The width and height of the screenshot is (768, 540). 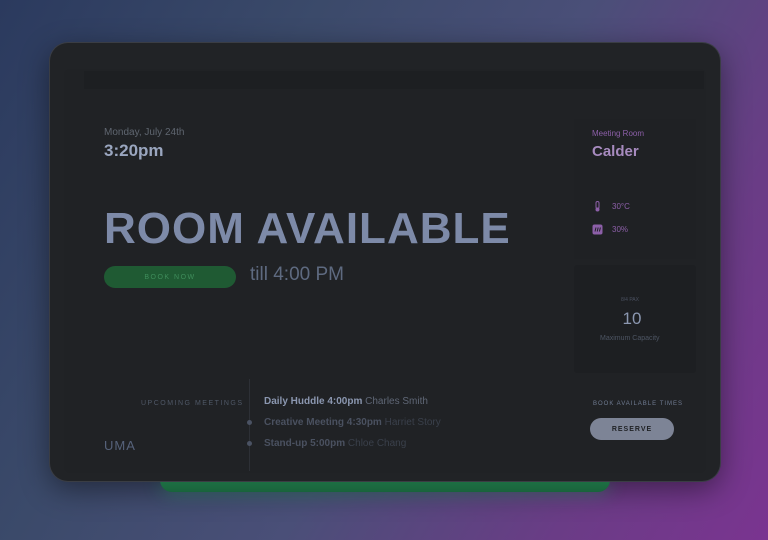 I want to click on room-name: Calder, so click(x=615, y=151).